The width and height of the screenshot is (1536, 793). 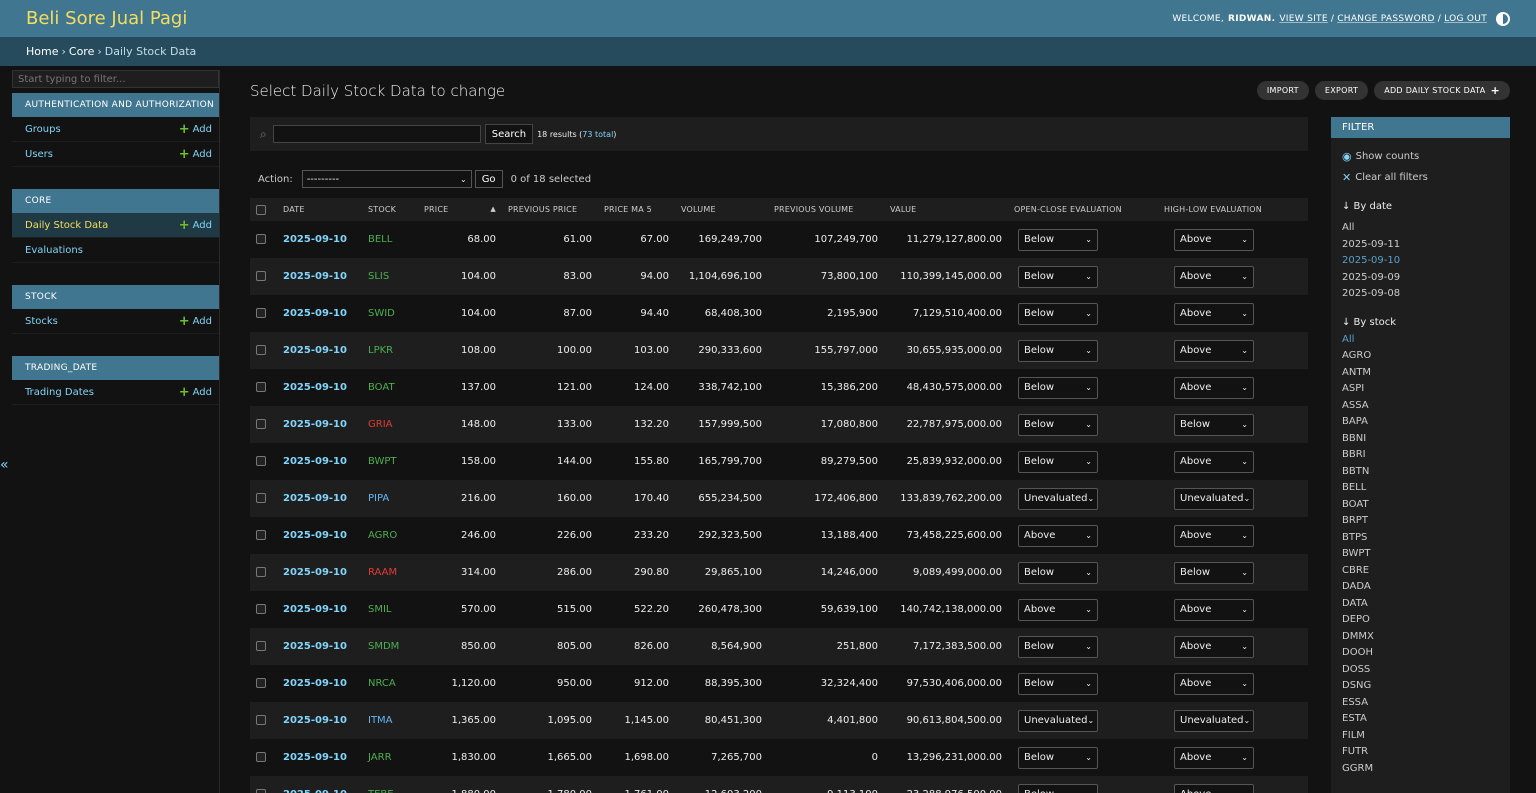 What do you see at coordinates (115, 105) in the screenshot?
I see `module-caption: Authentication and Authorization` at bounding box center [115, 105].